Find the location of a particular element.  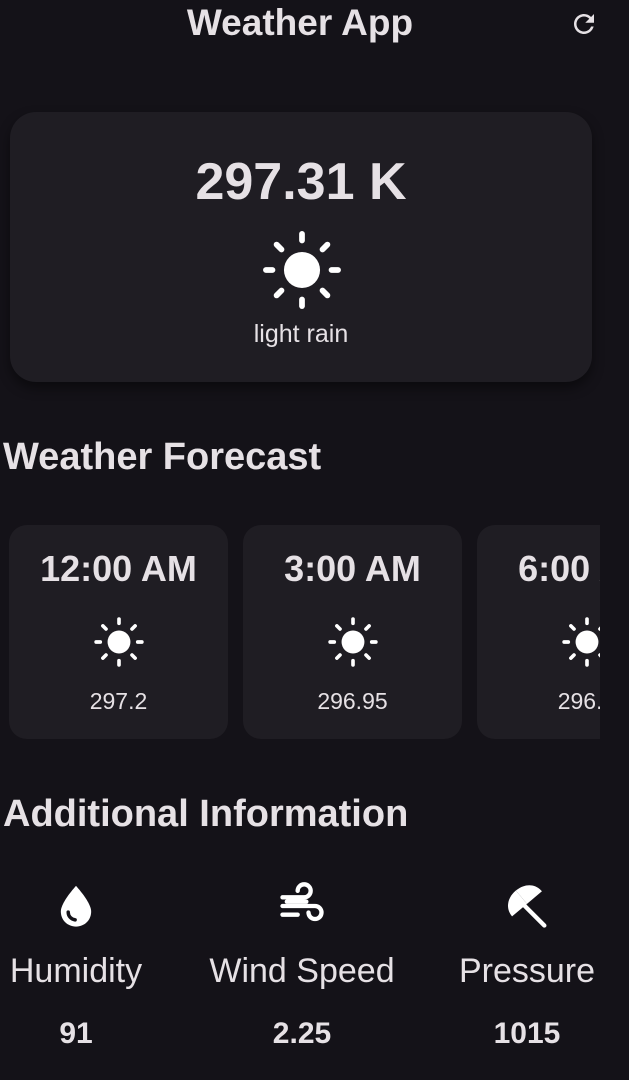

forecast-temperature: 296.7 is located at coordinates (578, 701).